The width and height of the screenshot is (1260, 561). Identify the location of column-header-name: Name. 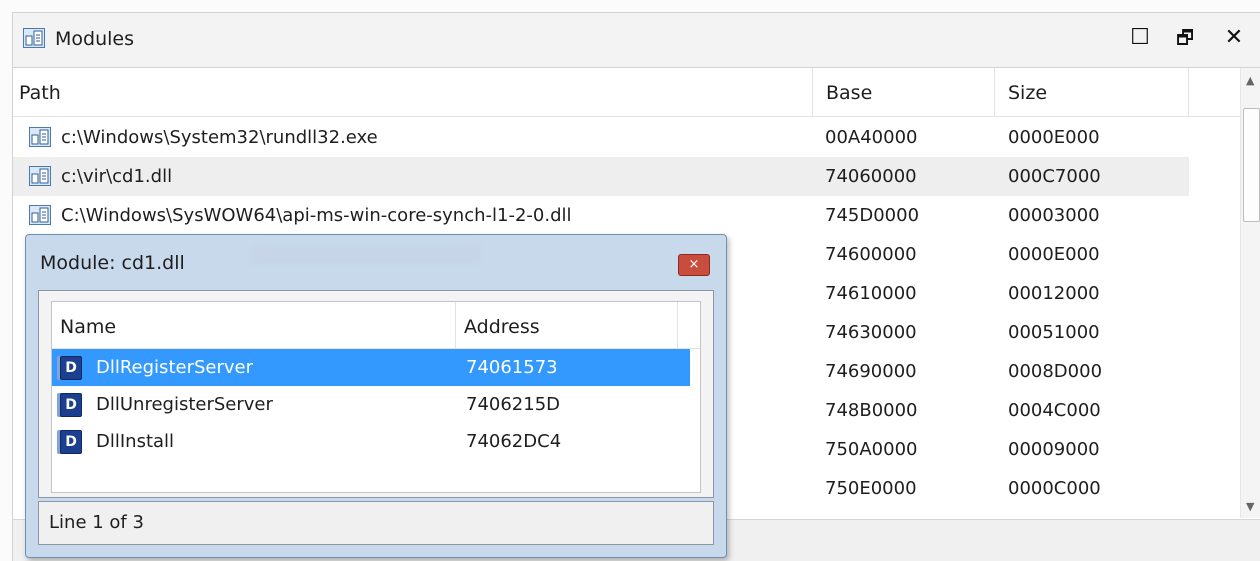
(254, 325).